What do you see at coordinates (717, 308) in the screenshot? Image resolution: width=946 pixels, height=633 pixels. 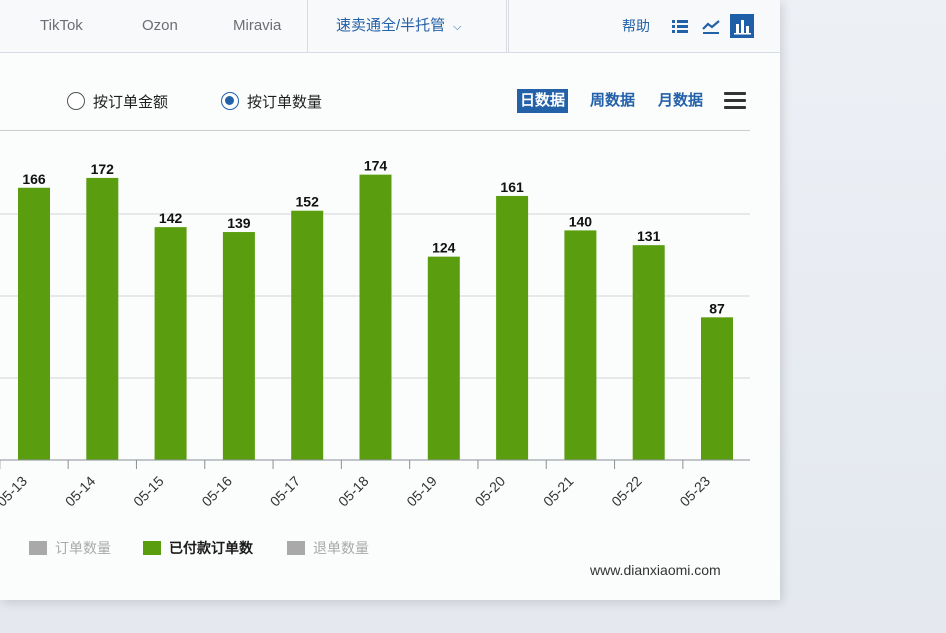 I see `data-label: 87` at bounding box center [717, 308].